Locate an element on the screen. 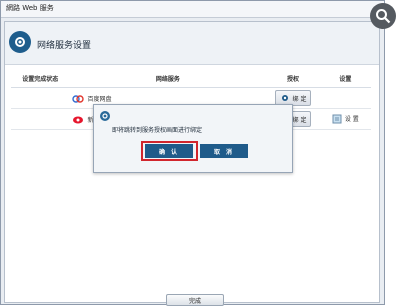 The width and height of the screenshot is (400, 307). settings-cell is located at coordinates (345, 98).